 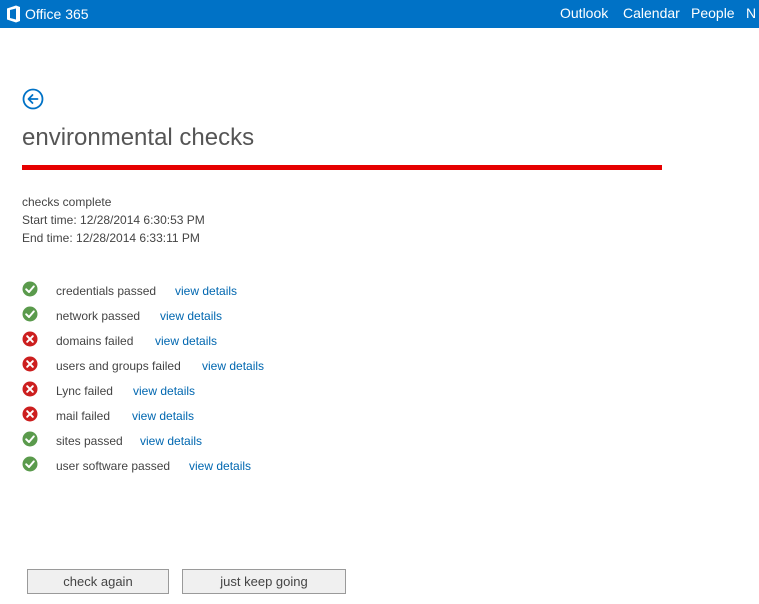 What do you see at coordinates (379, 14) in the screenshot?
I see `top-bar: Office 365 Outlook Calendar People N` at bounding box center [379, 14].